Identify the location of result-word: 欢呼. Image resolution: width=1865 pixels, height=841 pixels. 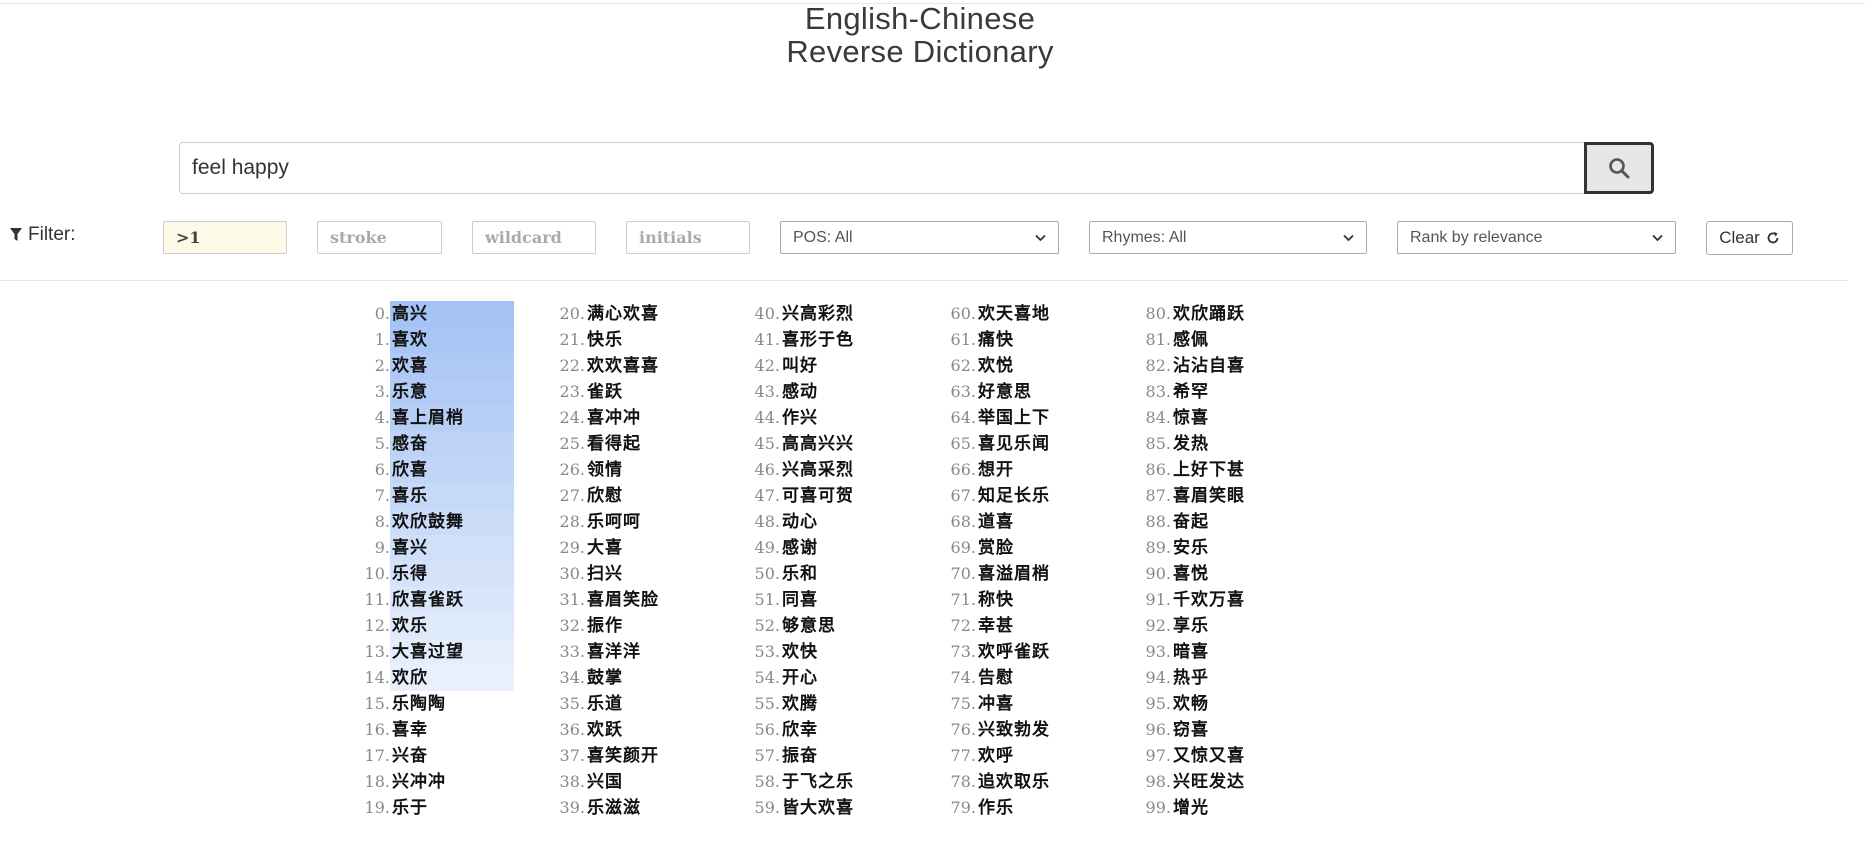
(995, 756).